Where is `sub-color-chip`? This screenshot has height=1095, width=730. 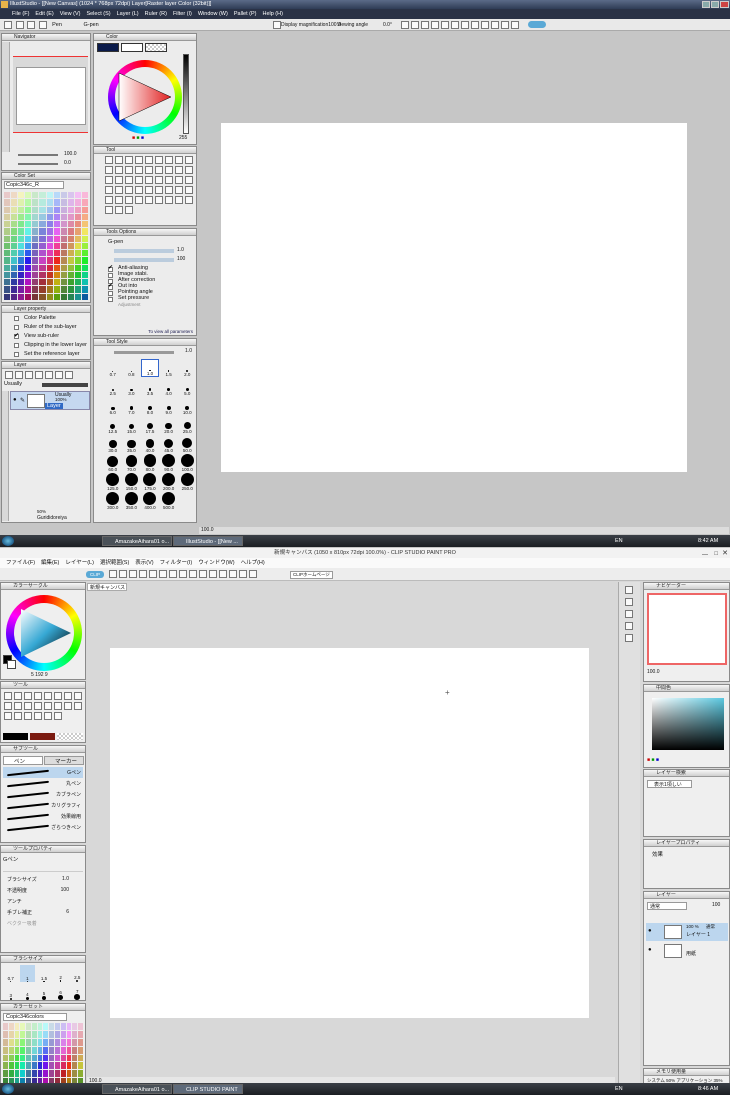 sub-color-chip is located at coordinates (11, 664).